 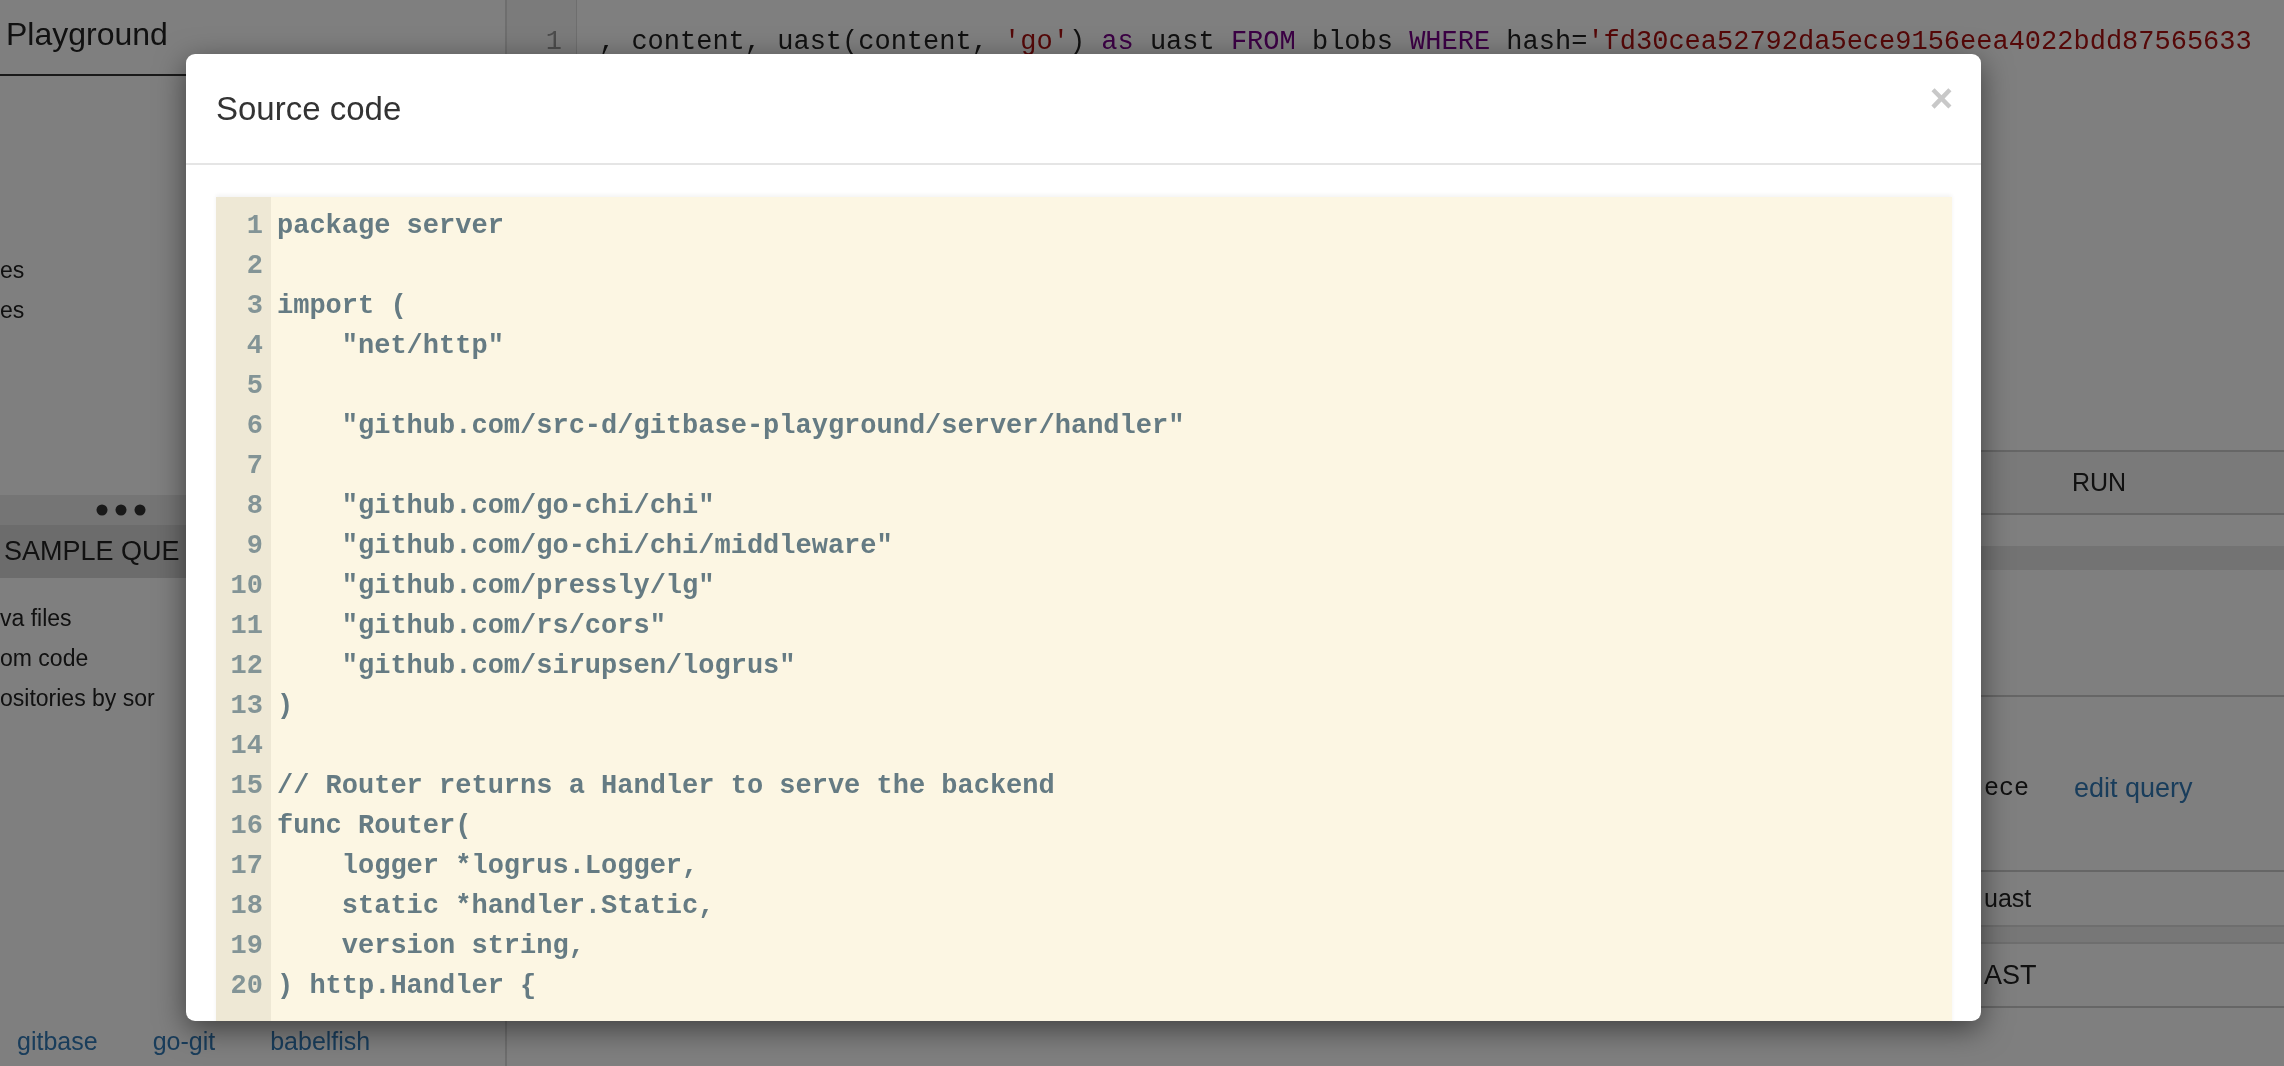 What do you see at coordinates (1425, 42) in the screenshot?
I see `query-code-line: , content, uast(content, 'go') as uast FROM blobs WHERE hash='fd30cea52792da5ece9156eea4022bdd87565633` at bounding box center [1425, 42].